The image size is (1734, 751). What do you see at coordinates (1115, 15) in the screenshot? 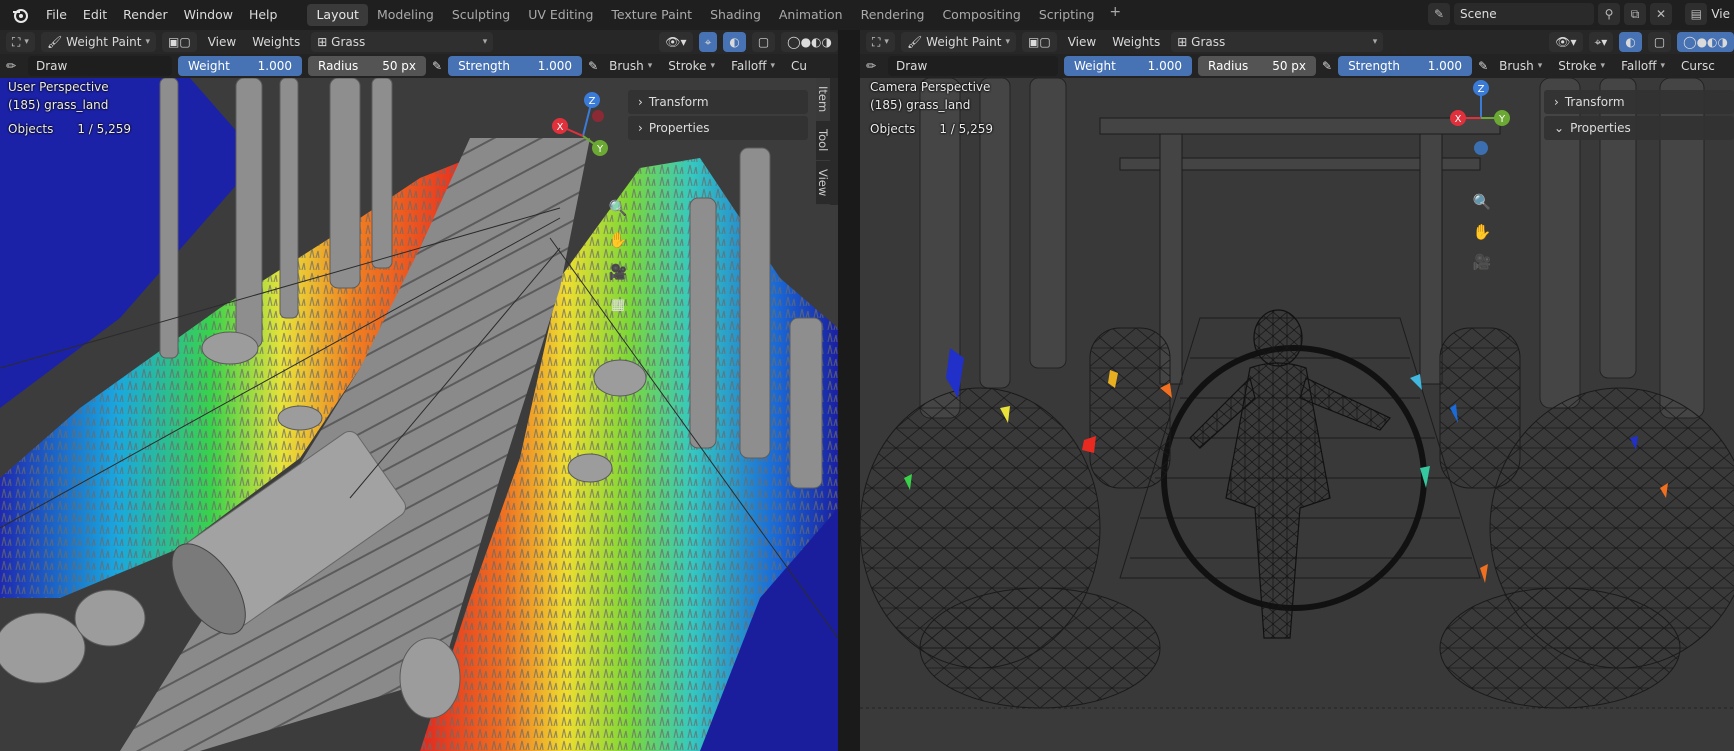
I see `add-workspace-icon: +` at bounding box center [1115, 15].